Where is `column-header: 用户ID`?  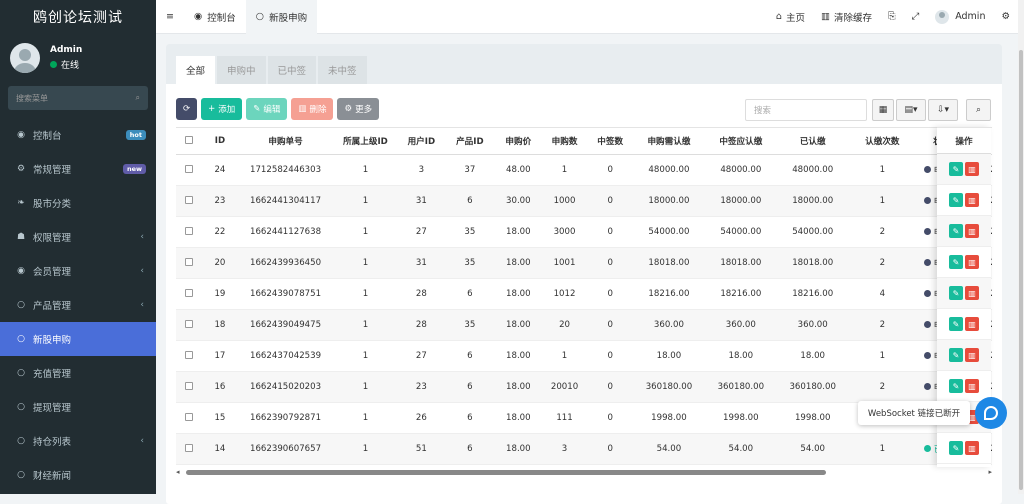
column-header: 用户ID is located at coordinates (421, 141).